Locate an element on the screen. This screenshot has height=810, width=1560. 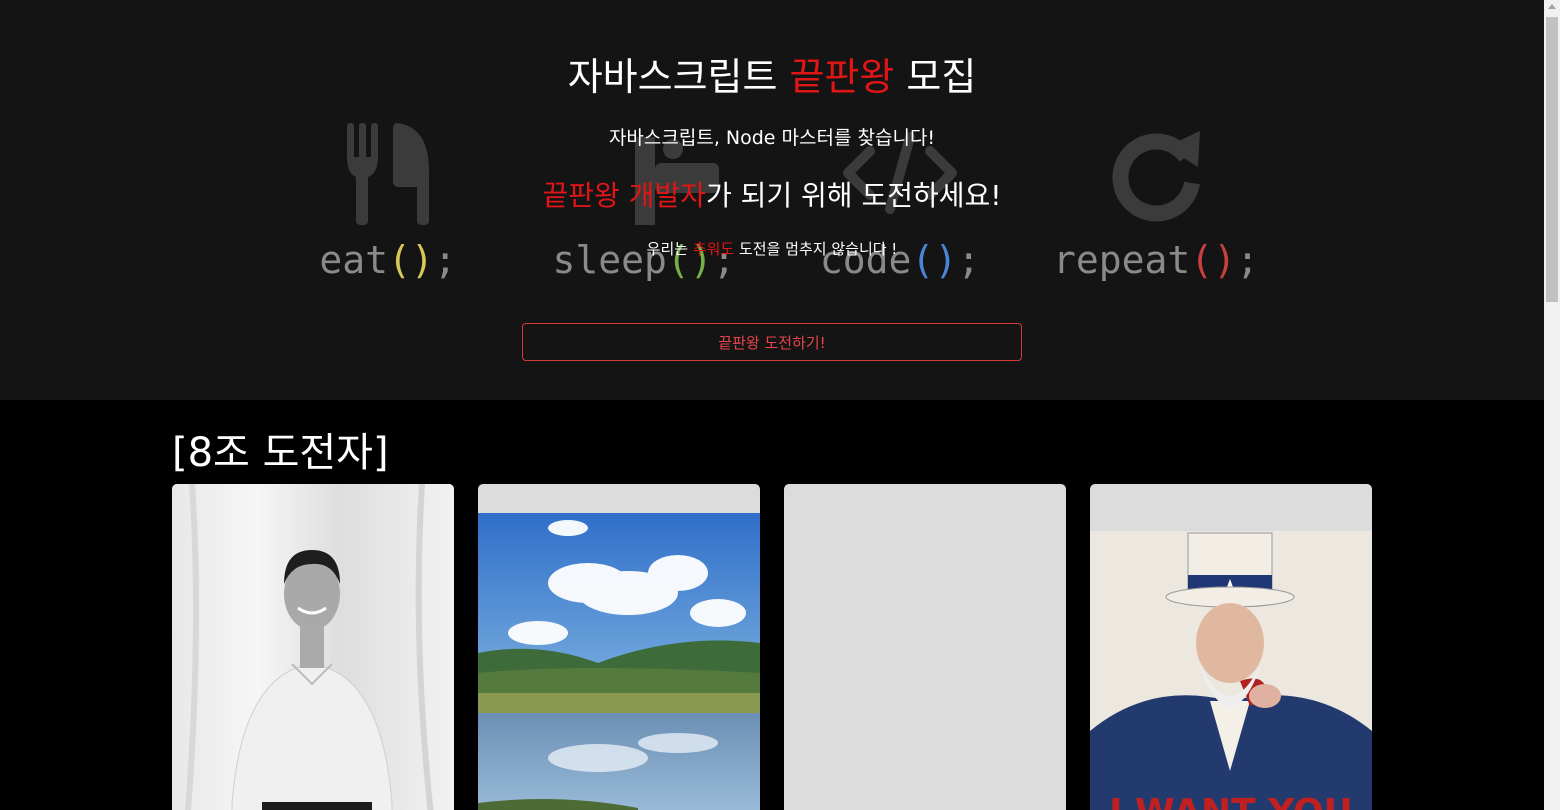
title-part2: 모집 is located at coordinates (941, 77).